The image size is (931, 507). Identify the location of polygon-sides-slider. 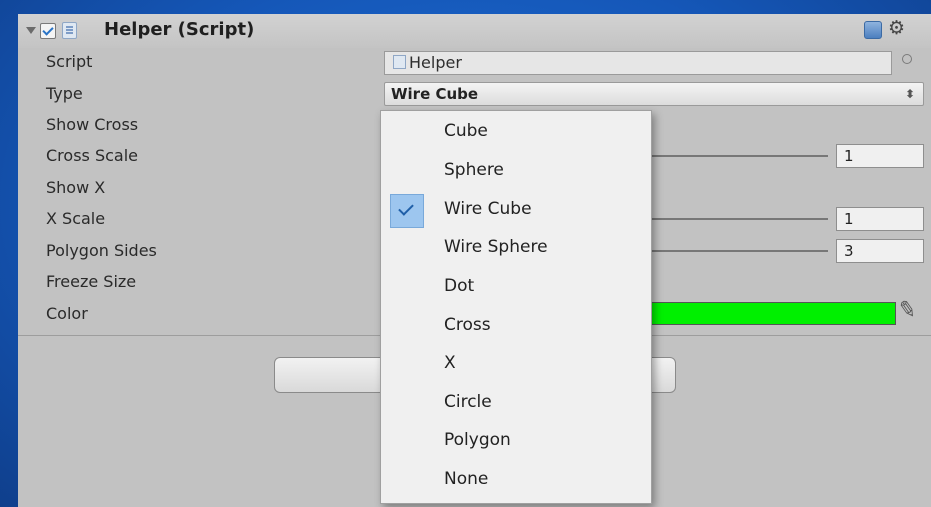
(739, 251).